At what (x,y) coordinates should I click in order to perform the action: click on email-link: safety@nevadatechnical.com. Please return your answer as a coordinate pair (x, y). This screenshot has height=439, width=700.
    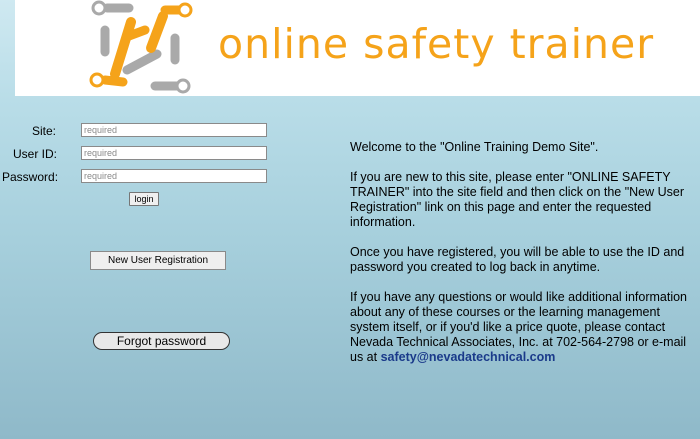
    Looking at the image, I should click on (468, 357).